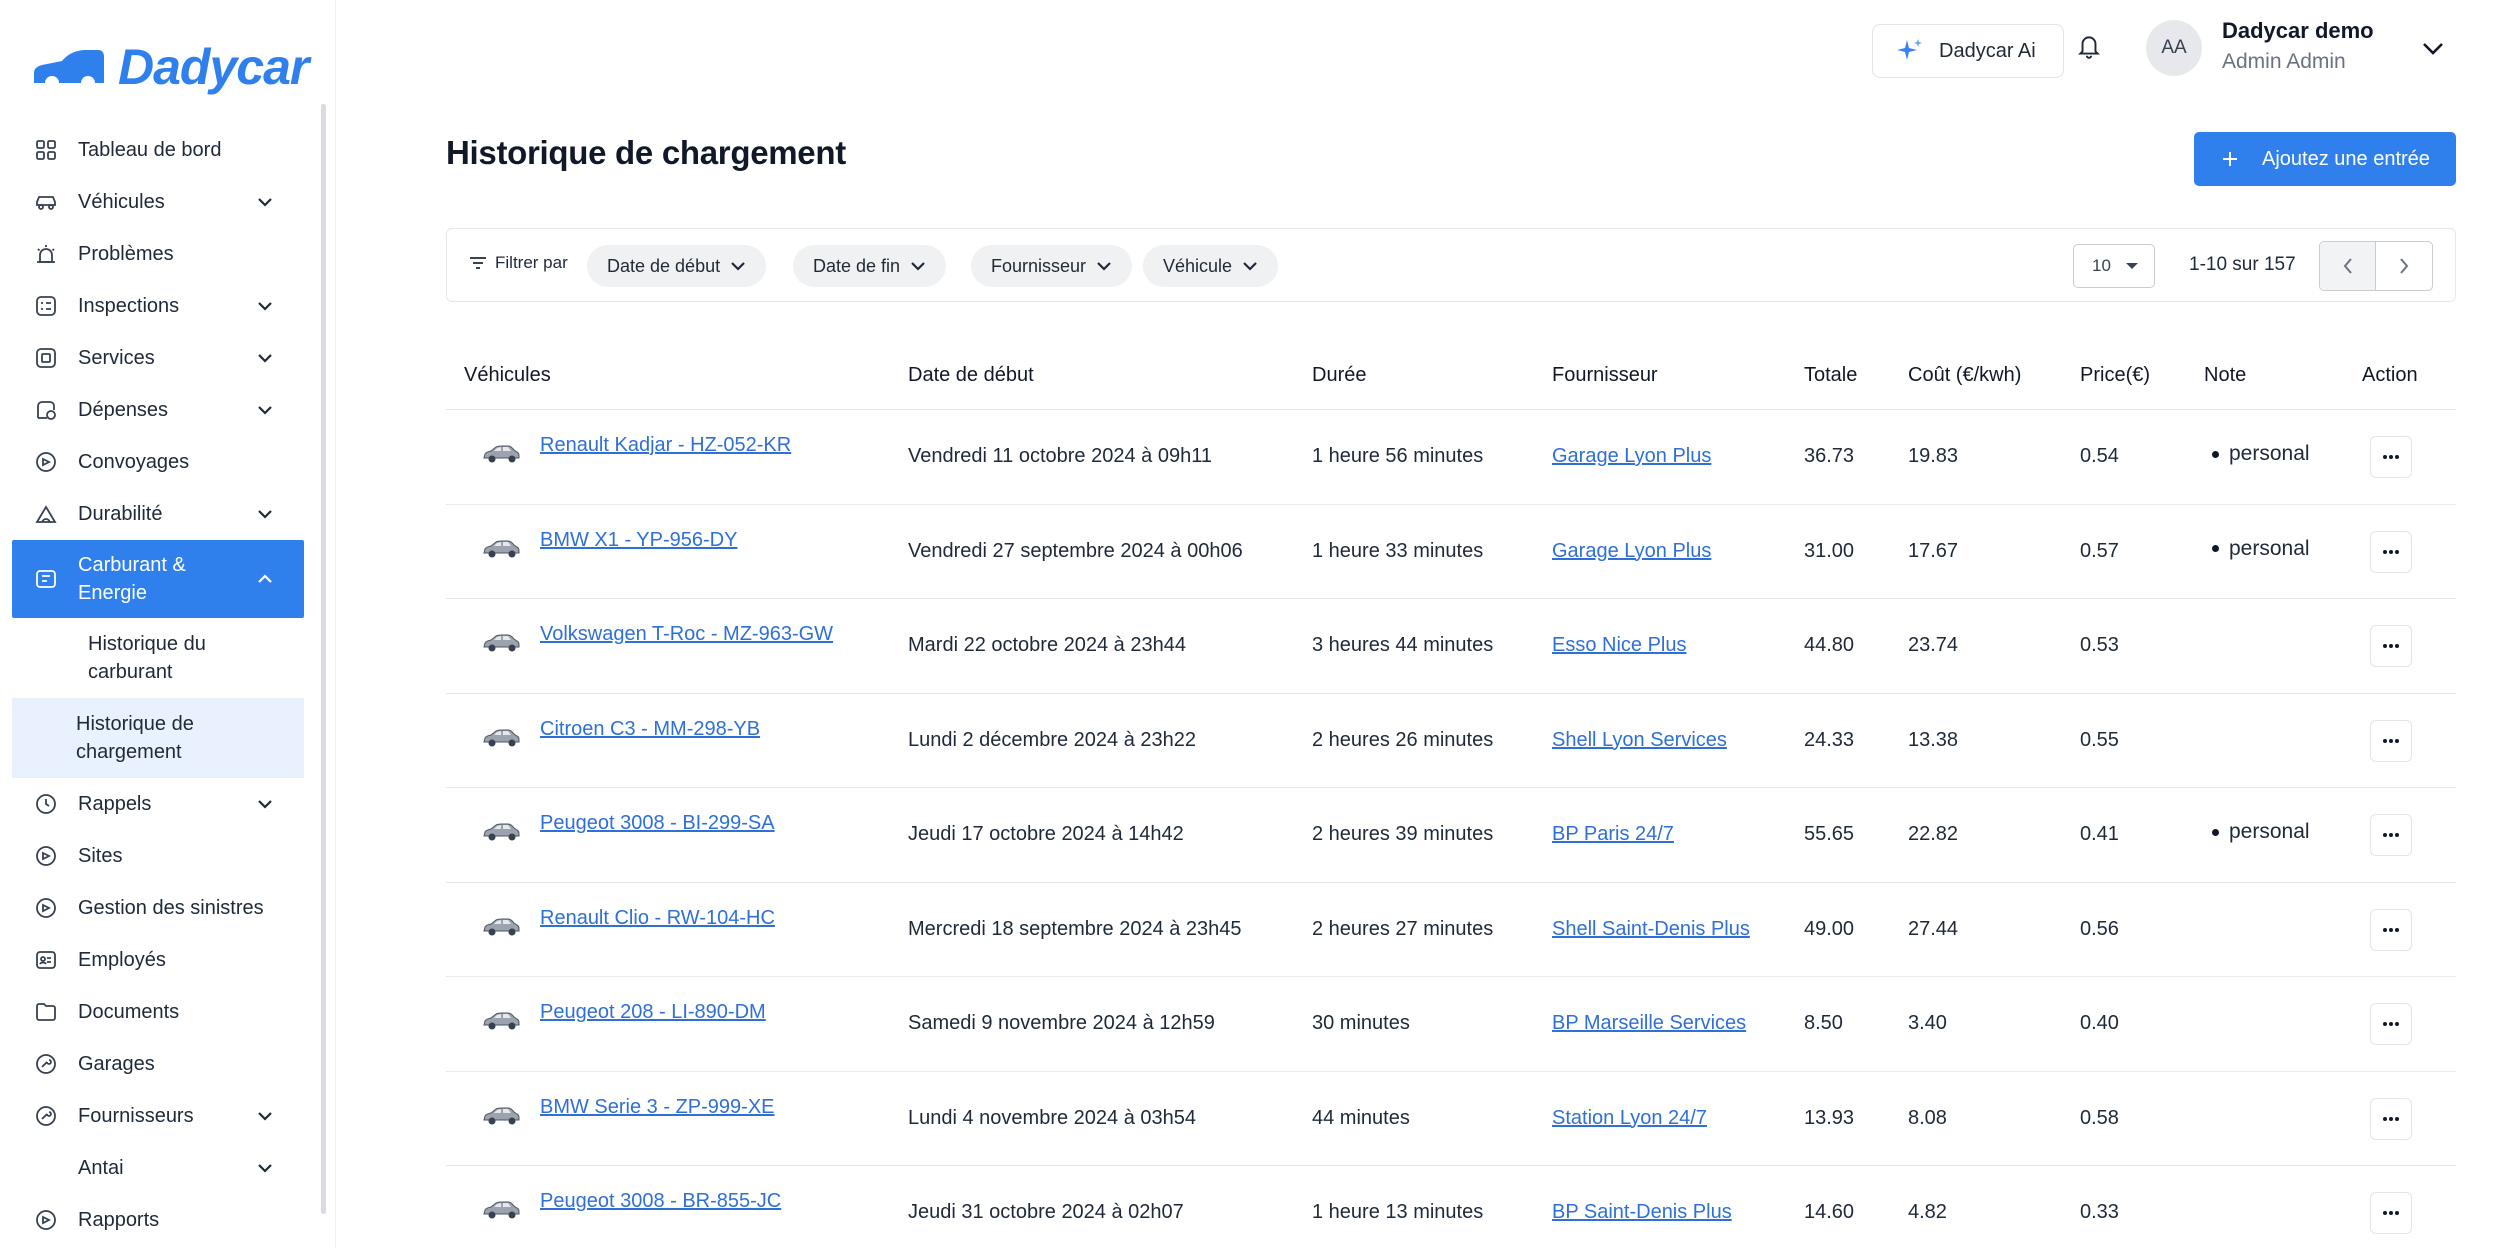  I want to click on chevron-up-icon, so click(265, 579).